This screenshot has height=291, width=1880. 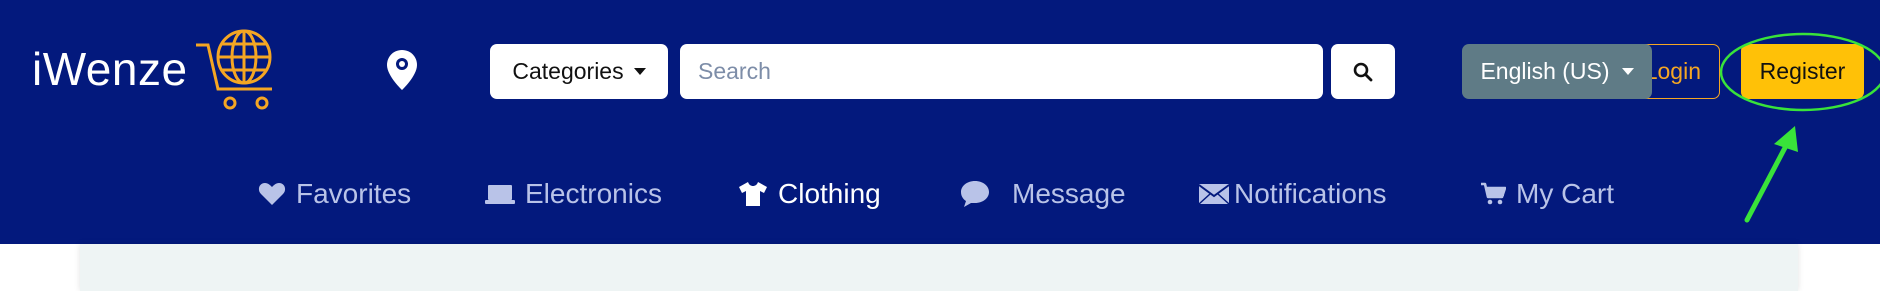 I want to click on nav-item-favorites: Favorites, so click(x=334, y=194).